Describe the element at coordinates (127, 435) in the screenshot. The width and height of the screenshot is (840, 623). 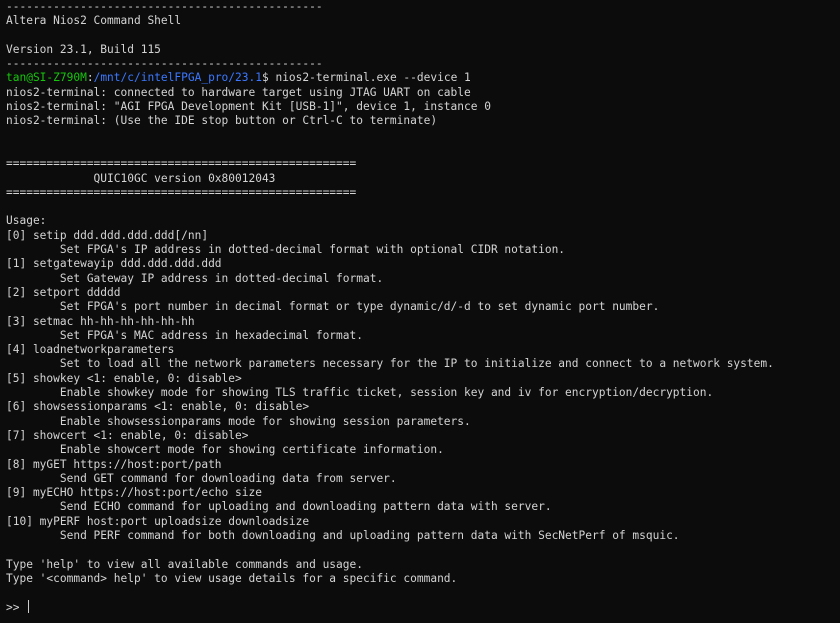
I see `command-syntax: [7] showcert <1: enable, 0: disable>` at that location.